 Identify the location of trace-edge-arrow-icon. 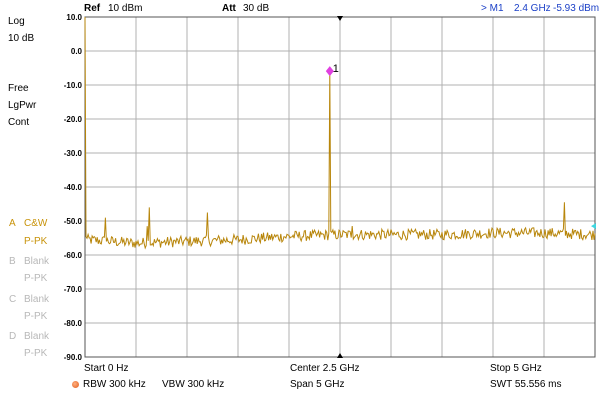
(593, 226).